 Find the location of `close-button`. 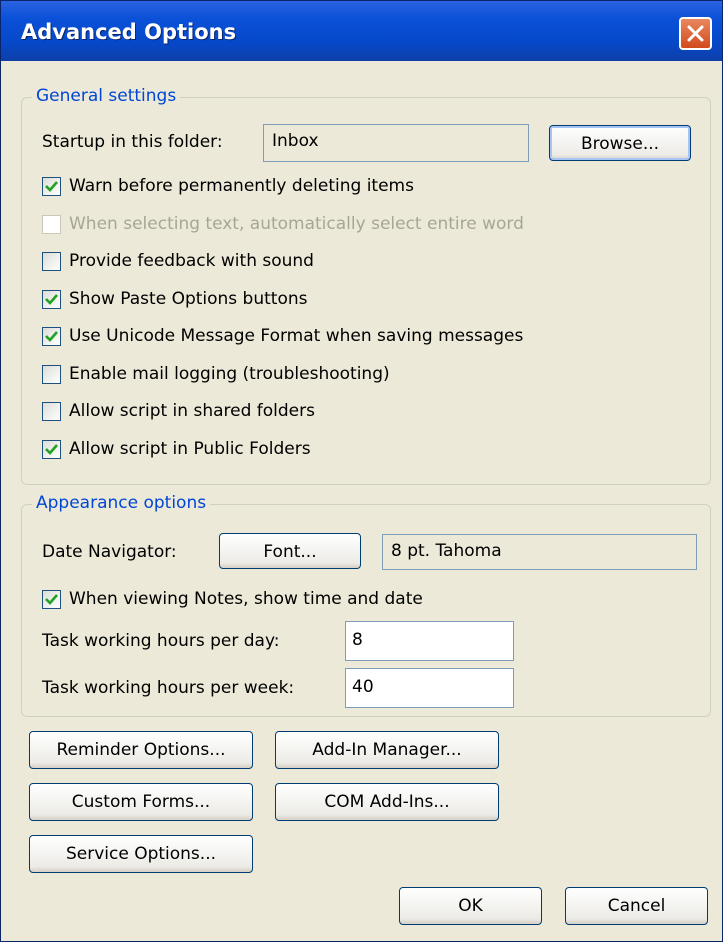

close-button is located at coordinates (695, 33).